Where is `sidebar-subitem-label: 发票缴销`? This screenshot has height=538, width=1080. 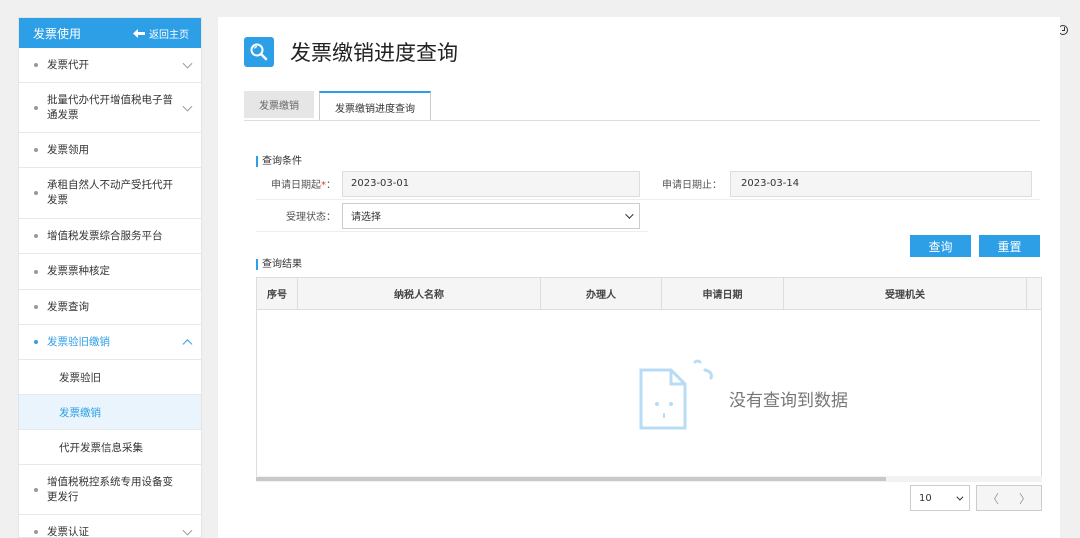
sidebar-subitem-label: 发票缴销 is located at coordinates (80, 412).